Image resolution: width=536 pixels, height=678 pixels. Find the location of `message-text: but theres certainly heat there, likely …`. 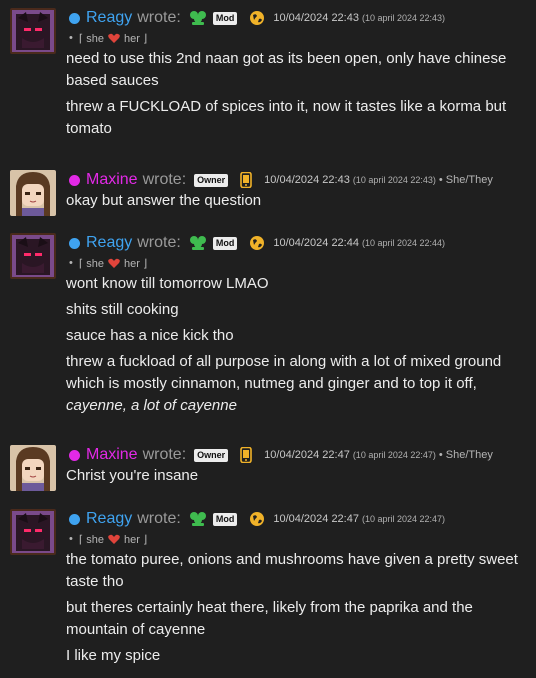

message-text: but theres certainly heat there, likely … is located at coordinates (269, 618).